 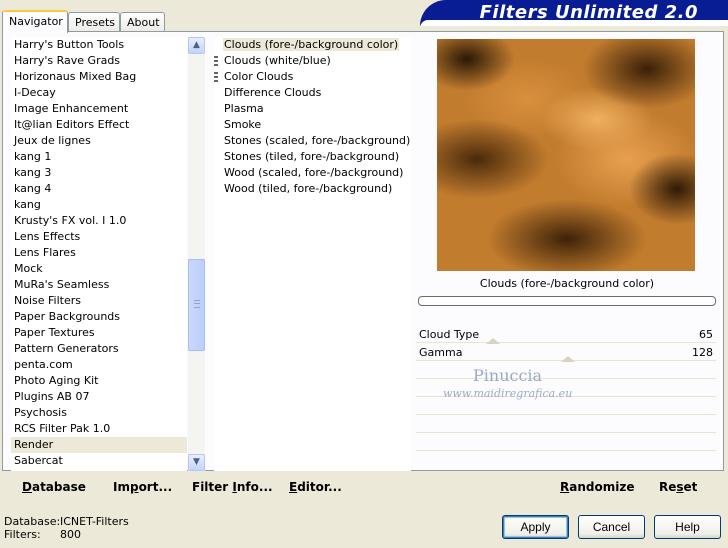 I want to click on database-button: Database, so click(x=54, y=487).